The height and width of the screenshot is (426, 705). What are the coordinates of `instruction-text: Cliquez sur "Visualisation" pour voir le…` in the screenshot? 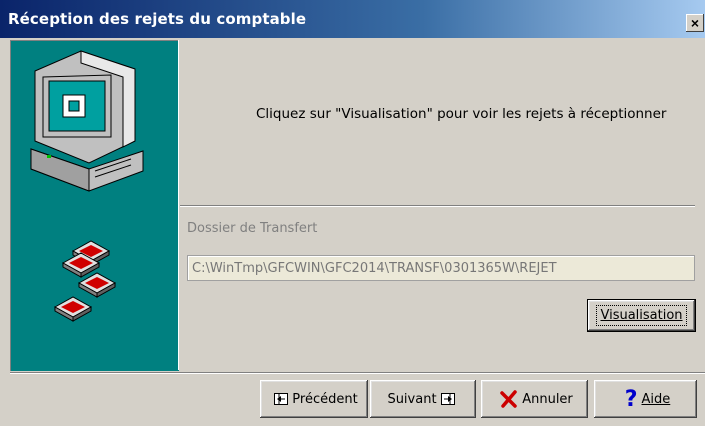 It's located at (461, 114).